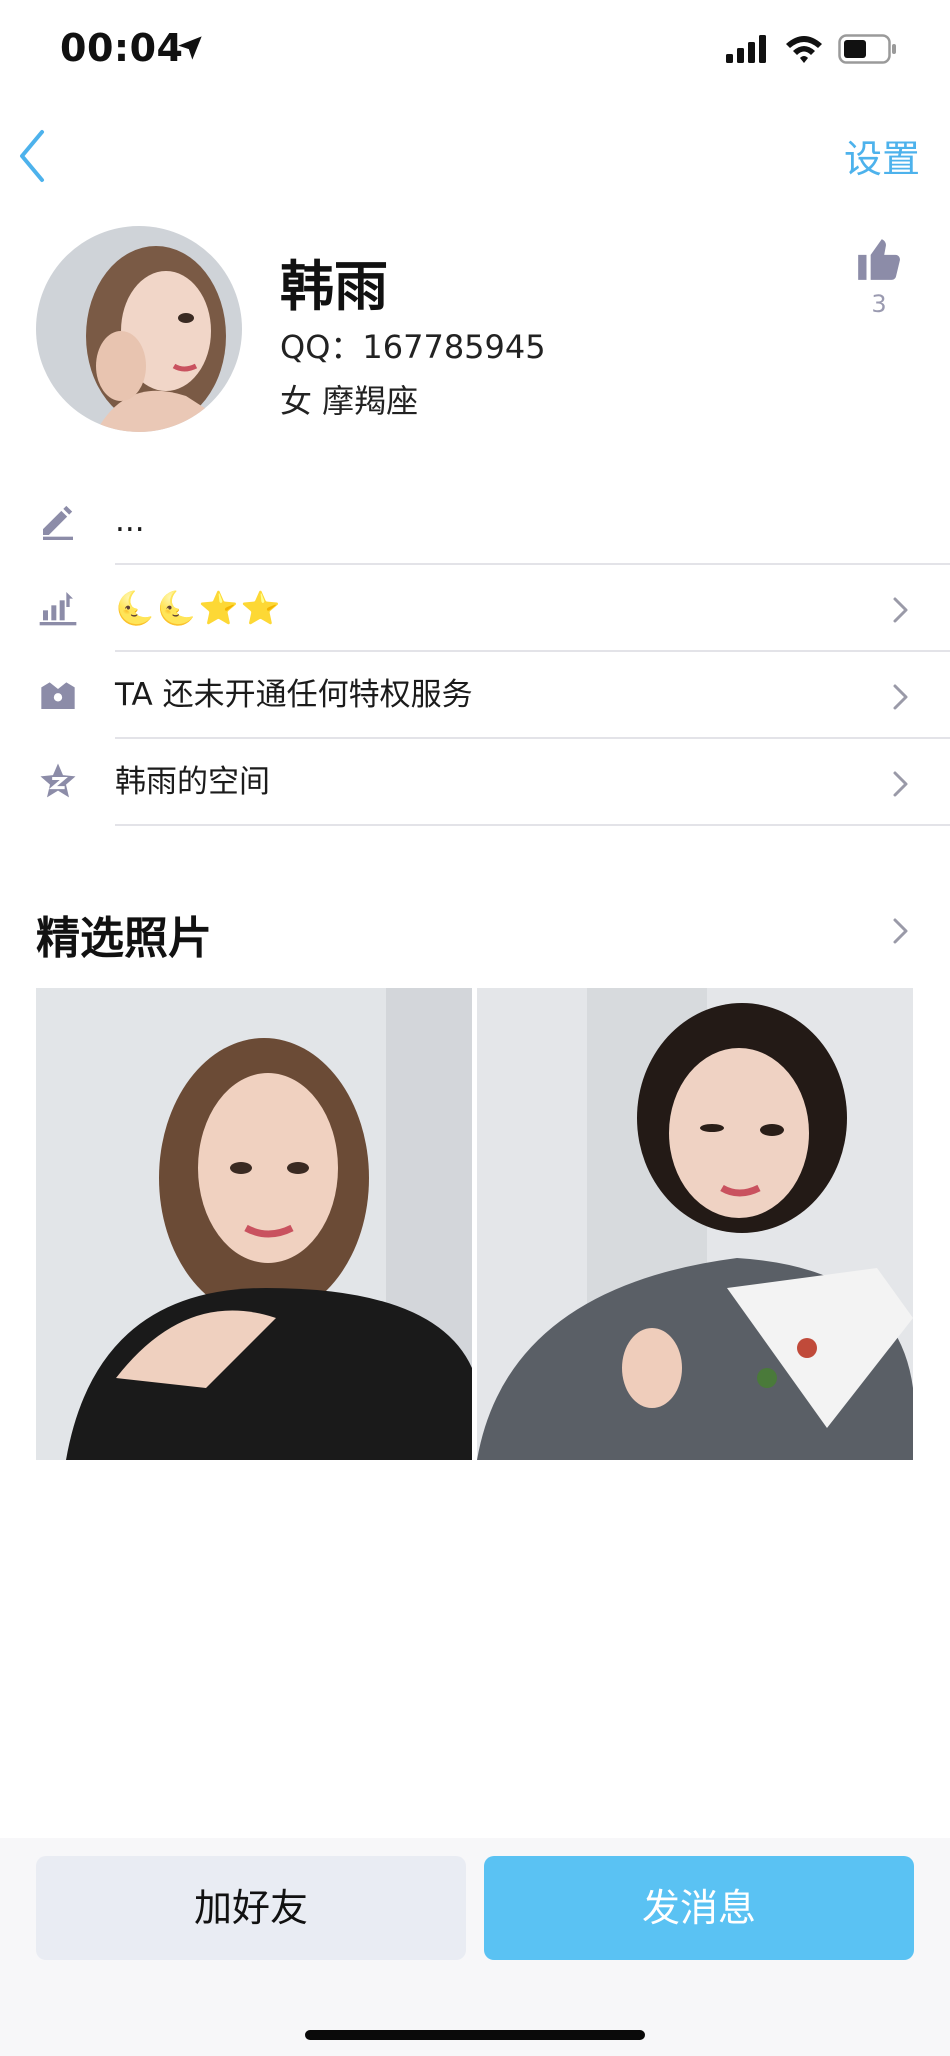 This screenshot has width=950, height=2056. Describe the element at coordinates (124, 938) in the screenshot. I see `featured-photos-title: 精选照片` at that location.